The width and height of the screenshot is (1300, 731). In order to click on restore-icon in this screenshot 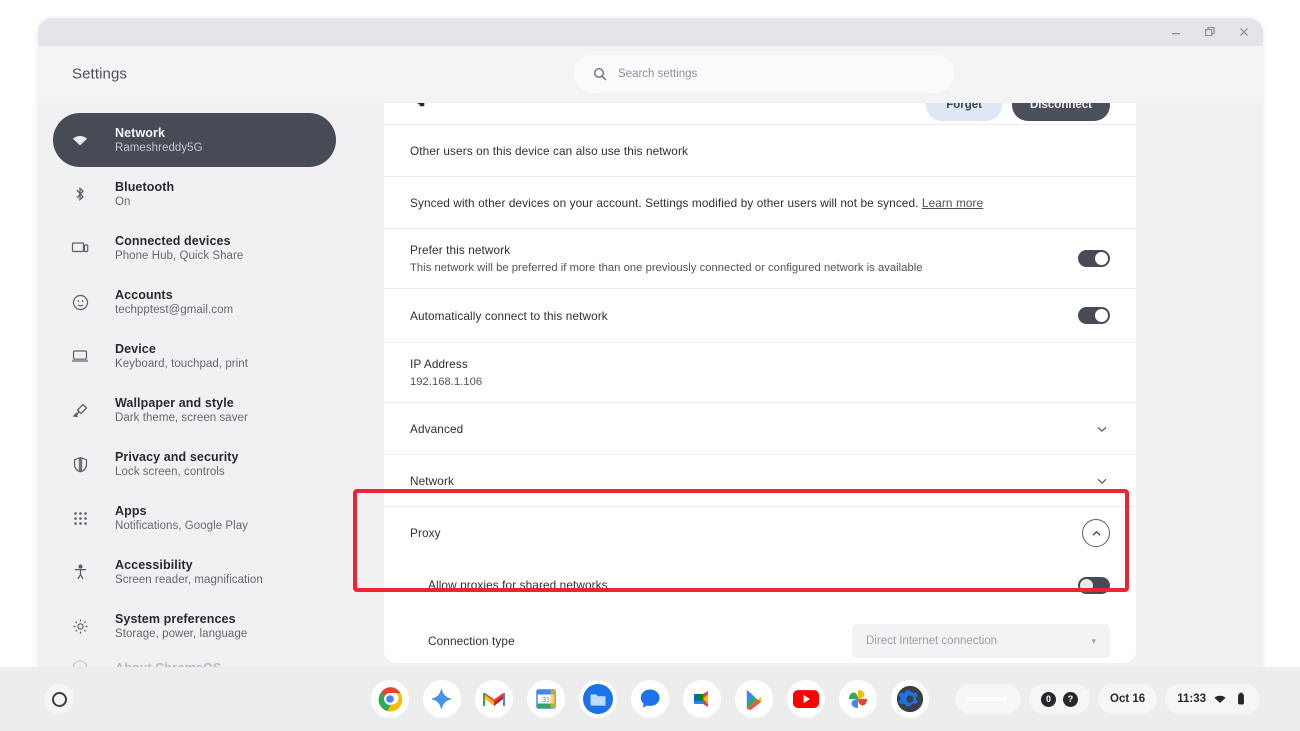, I will do `click(1210, 32)`.